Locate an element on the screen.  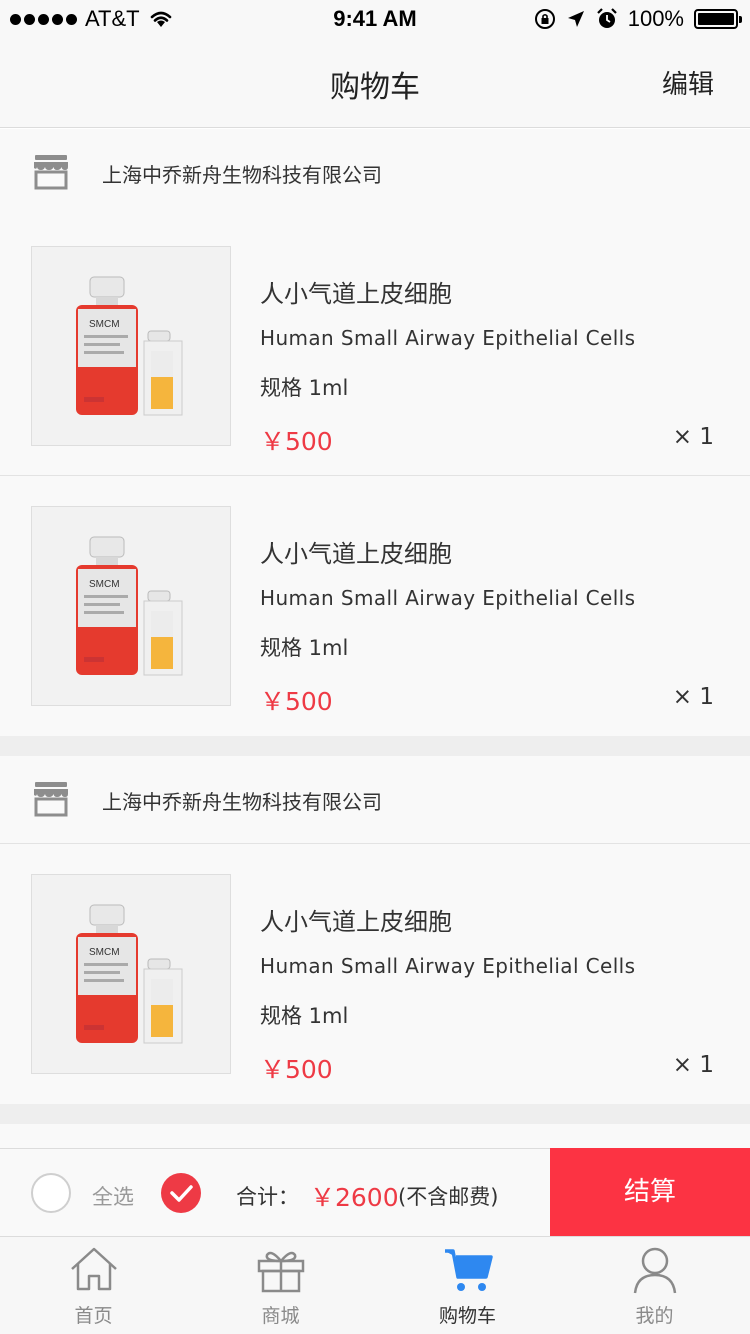
tab-profile: 我的 is located at coordinates (654, 1285).